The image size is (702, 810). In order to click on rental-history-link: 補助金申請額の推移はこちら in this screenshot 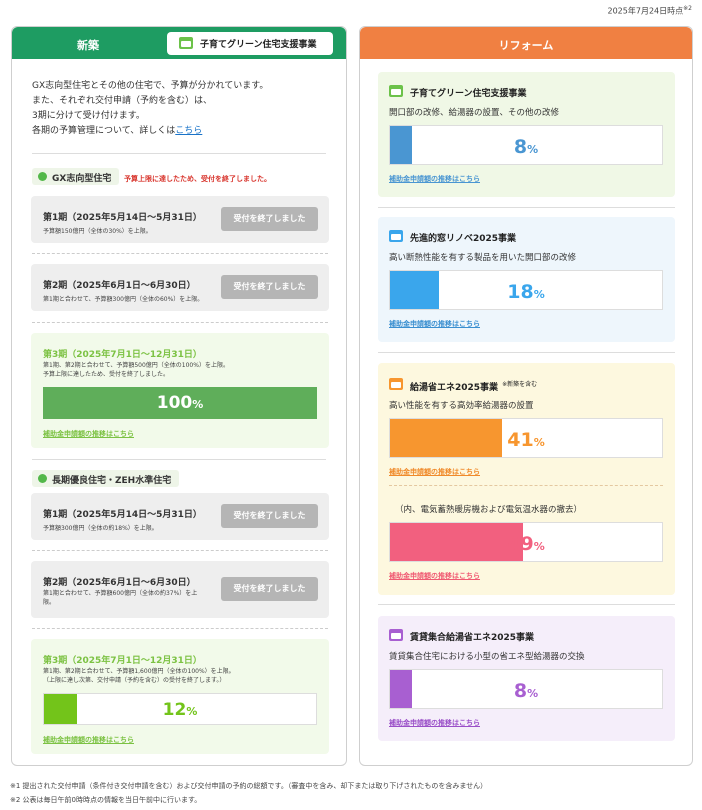, I will do `click(434, 723)`.